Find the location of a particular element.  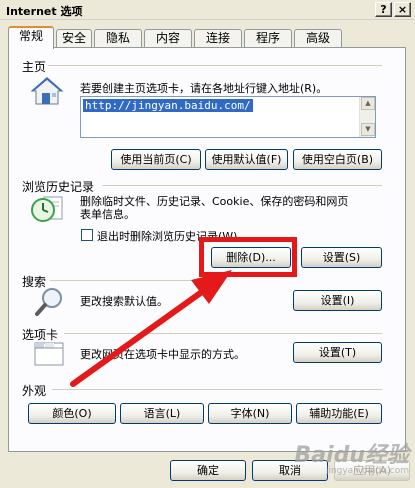

tab-general: 常规 is located at coordinates (31, 37).